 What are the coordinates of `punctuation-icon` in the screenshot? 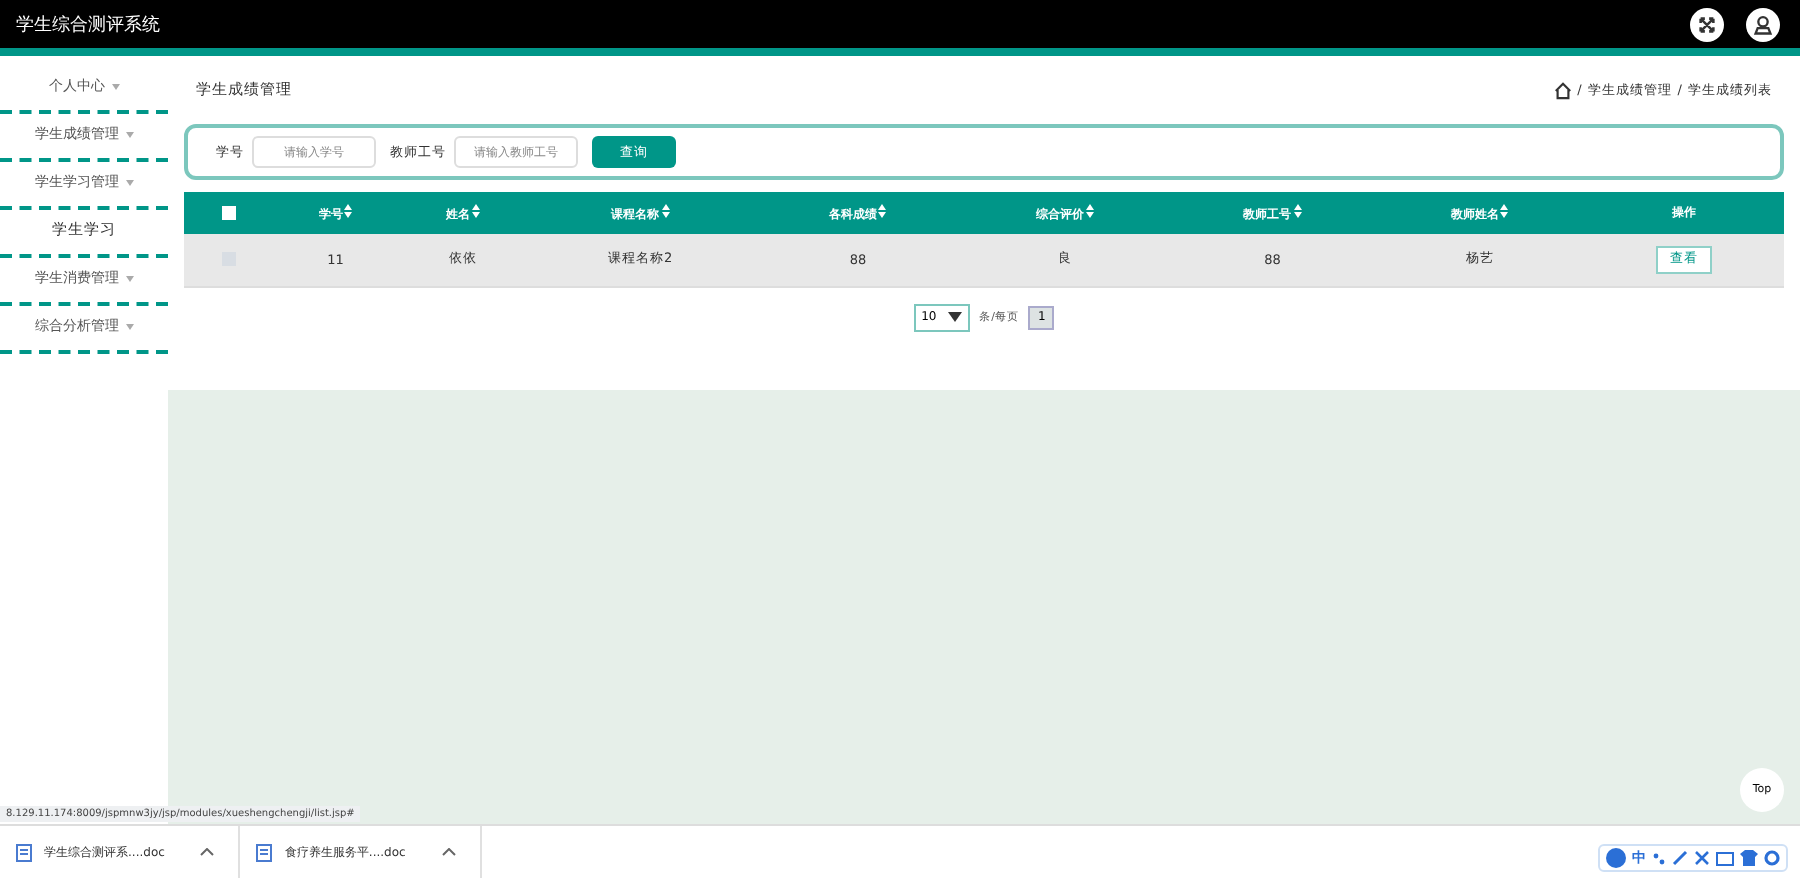 It's located at (1659, 858).